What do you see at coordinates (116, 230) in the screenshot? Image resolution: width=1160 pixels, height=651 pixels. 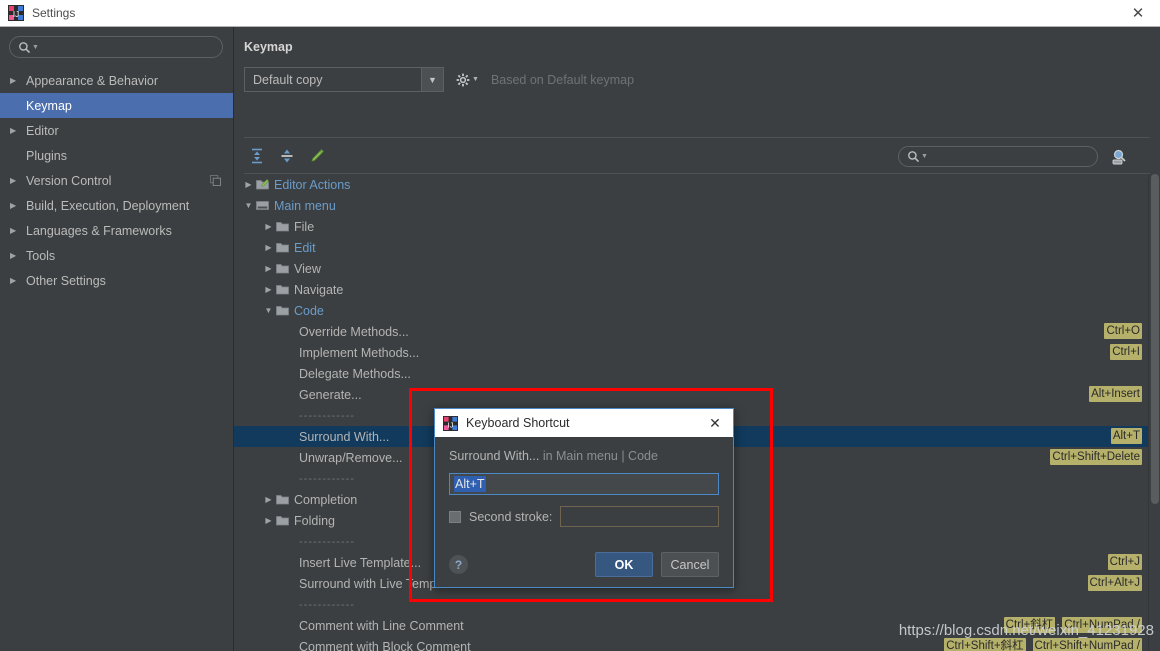 I see `sidebar-item-languages-frameworks: ▶ Languages & Frameworks` at bounding box center [116, 230].